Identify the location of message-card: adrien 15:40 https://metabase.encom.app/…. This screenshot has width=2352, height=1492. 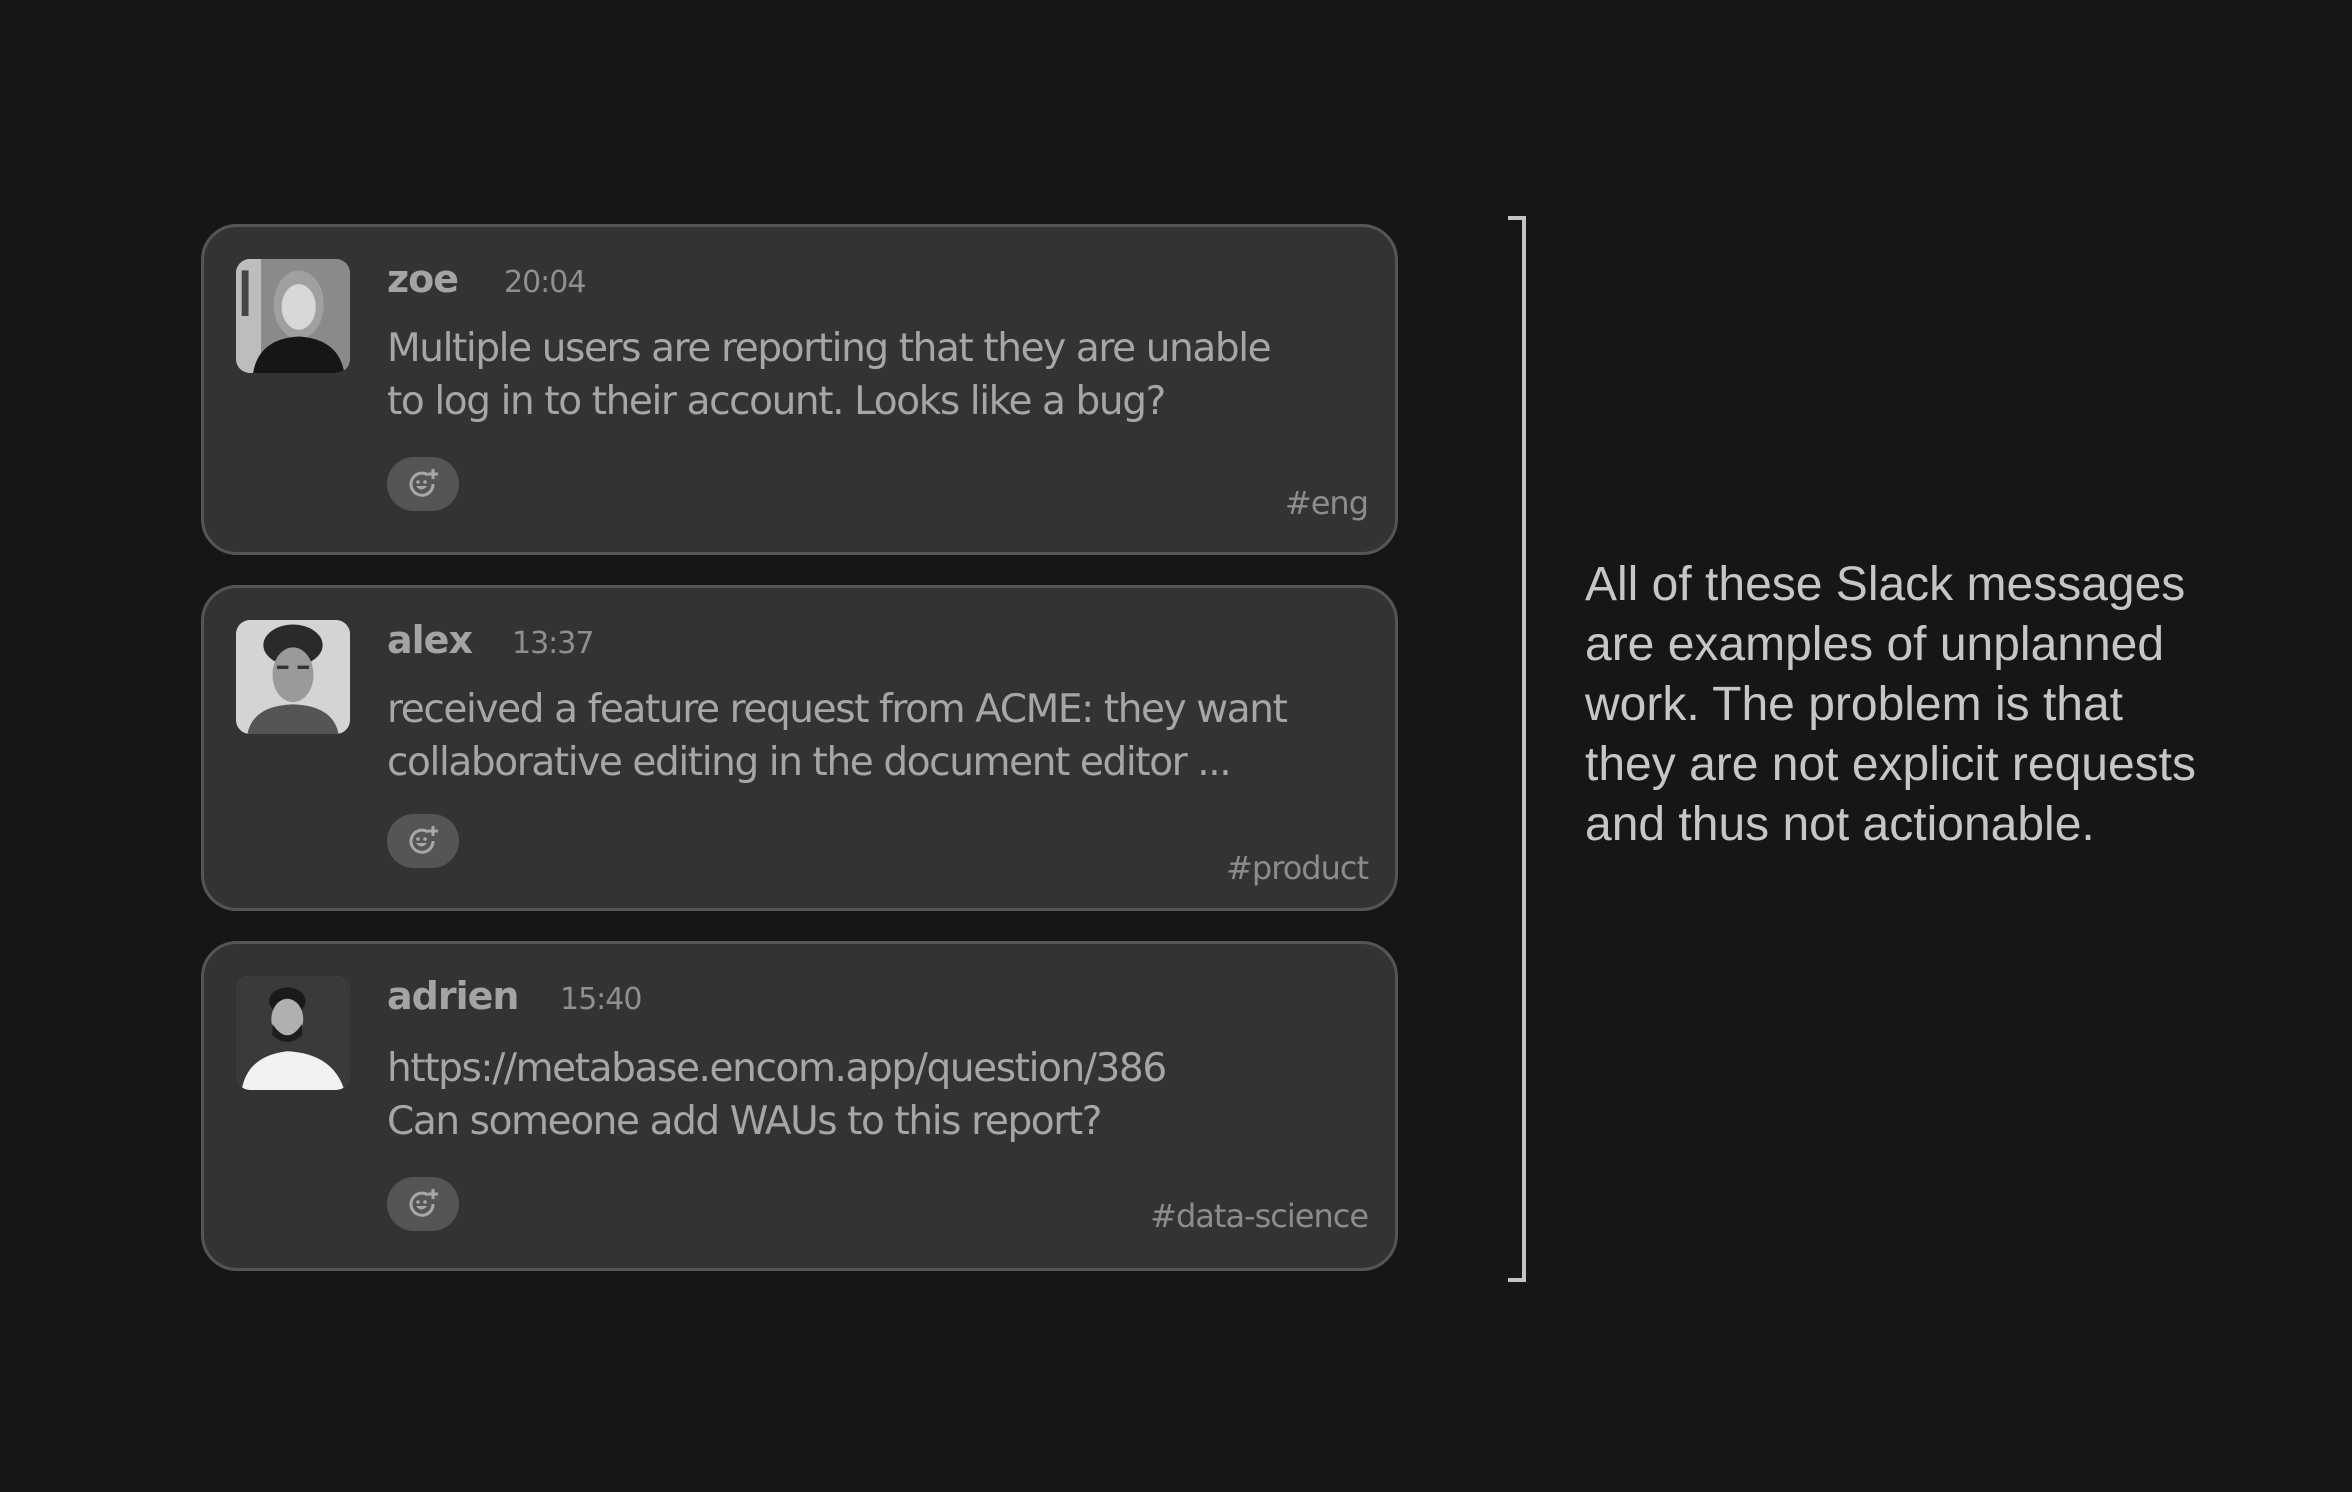
(799, 1106).